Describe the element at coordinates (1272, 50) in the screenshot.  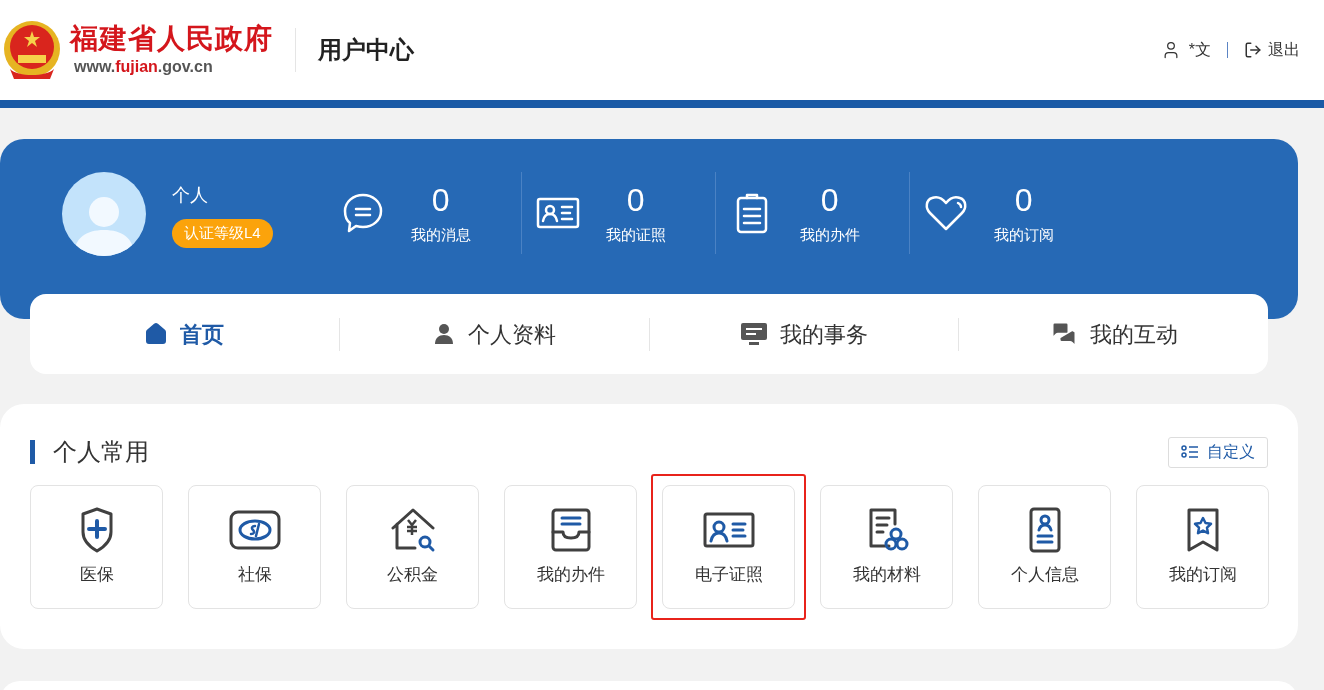
I see `logout-button: 退出` at that location.